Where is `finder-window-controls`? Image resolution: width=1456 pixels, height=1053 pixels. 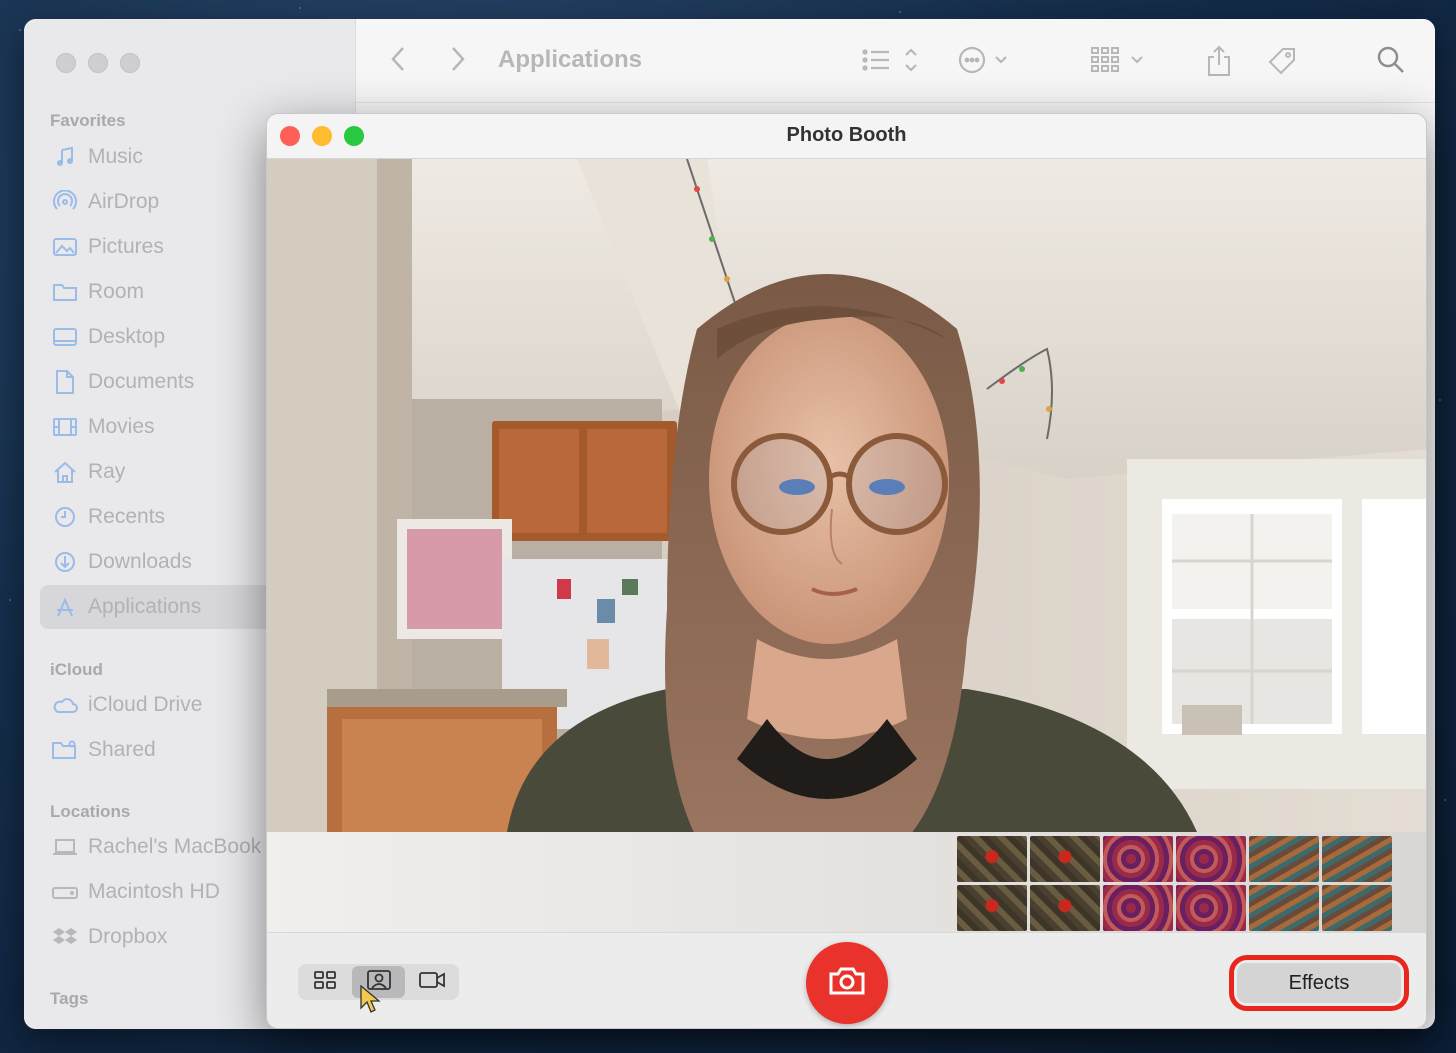
finder-window-controls is located at coordinates (98, 63).